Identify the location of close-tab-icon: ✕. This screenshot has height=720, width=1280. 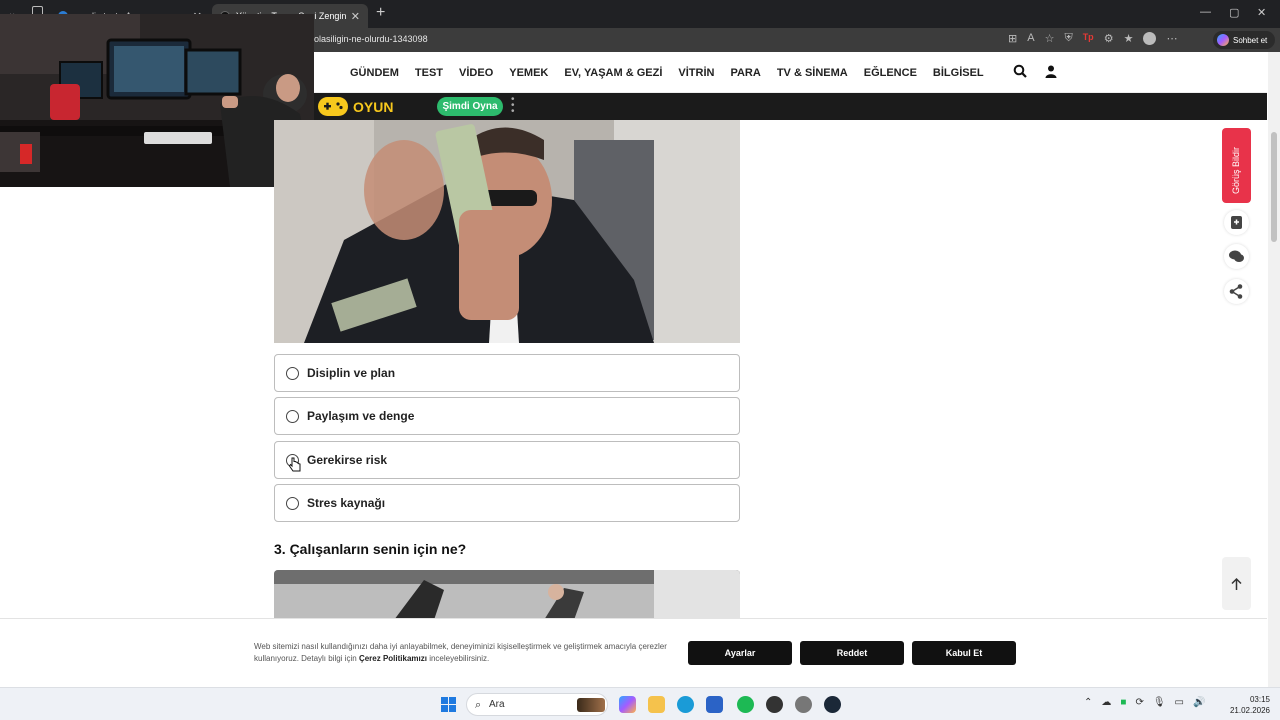
(353, 16).